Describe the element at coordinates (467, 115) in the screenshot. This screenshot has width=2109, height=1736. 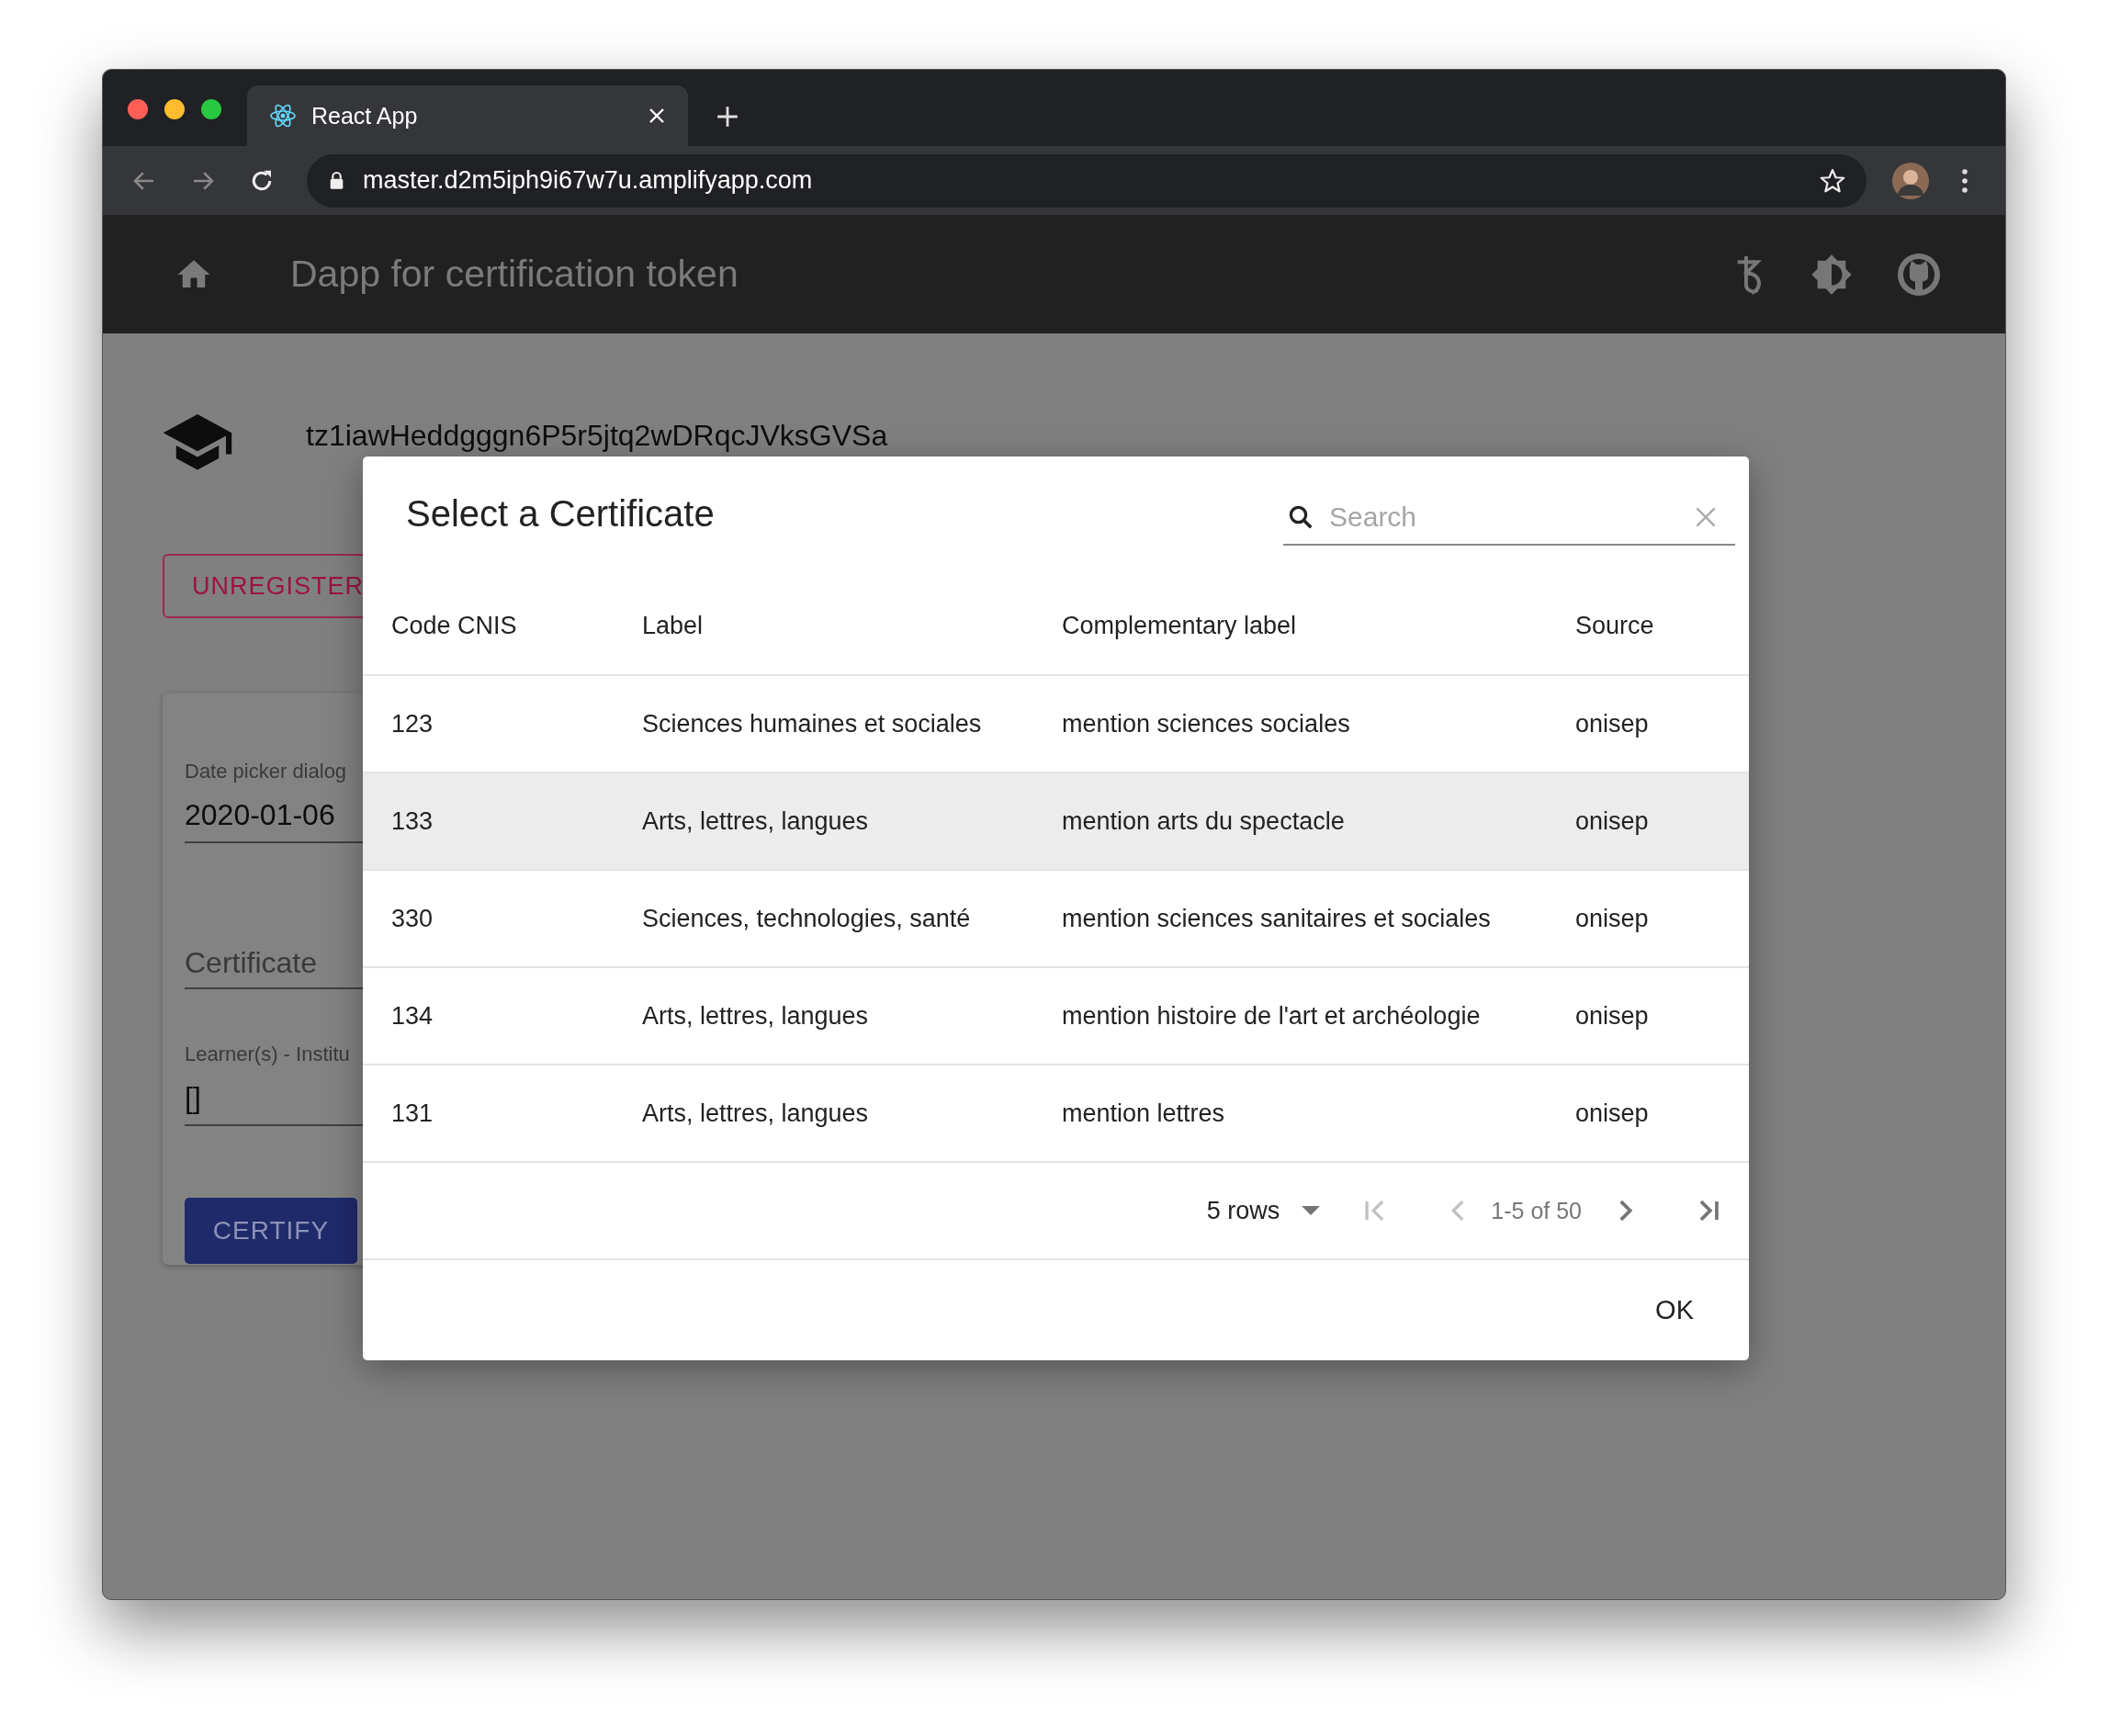
I see `browser-tab: React App` at that location.